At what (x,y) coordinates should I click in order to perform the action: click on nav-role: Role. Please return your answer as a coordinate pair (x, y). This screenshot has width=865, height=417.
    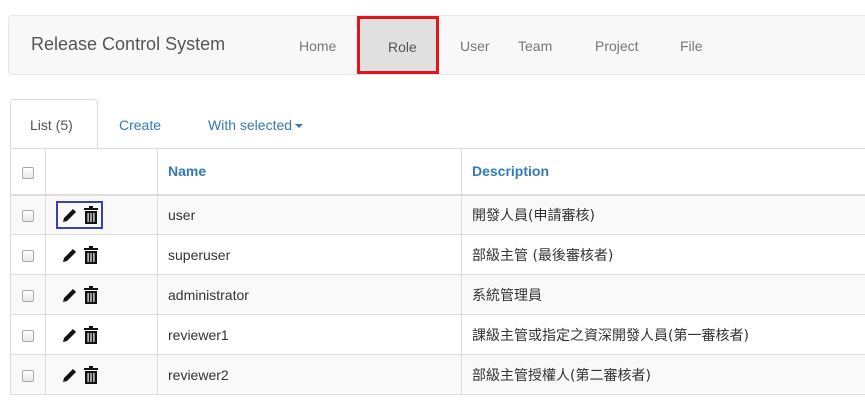
    Looking at the image, I should click on (398, 45).